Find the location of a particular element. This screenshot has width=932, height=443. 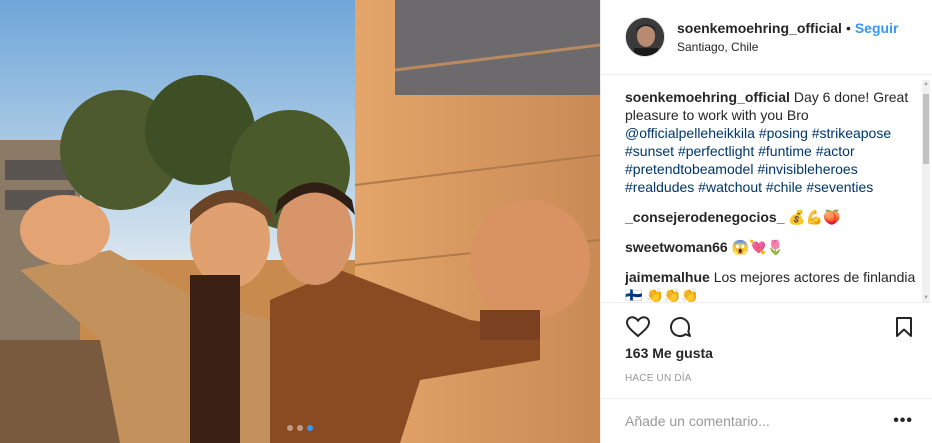

comment-item: _consejerodenegocios_ 💰💪🍑 is located at coordinates (772, 217).